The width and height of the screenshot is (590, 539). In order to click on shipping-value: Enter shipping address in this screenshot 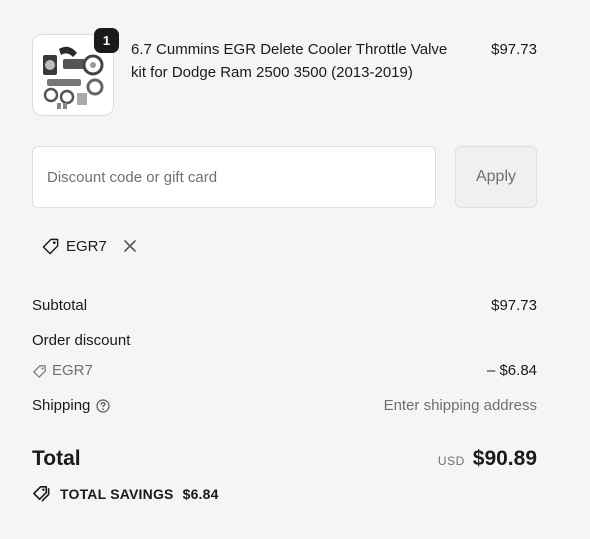, I will do `click(460, 405)`.